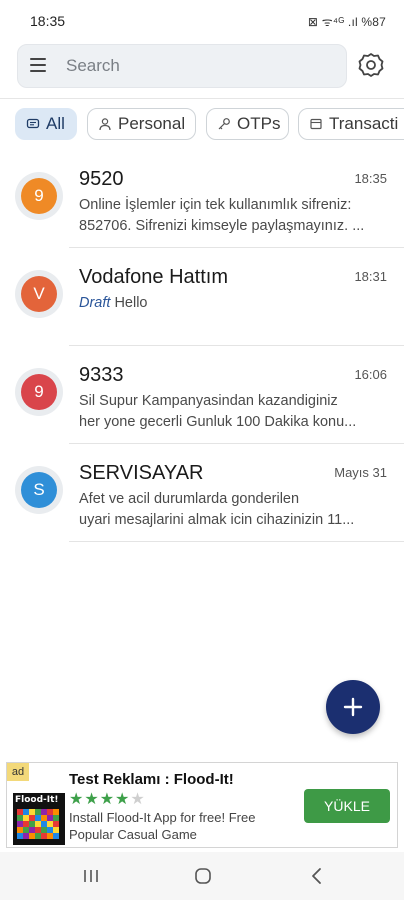 The width and height of the screenshot is (404, 900). I want to click on install-button: YÜKLE, so click(347, 806).